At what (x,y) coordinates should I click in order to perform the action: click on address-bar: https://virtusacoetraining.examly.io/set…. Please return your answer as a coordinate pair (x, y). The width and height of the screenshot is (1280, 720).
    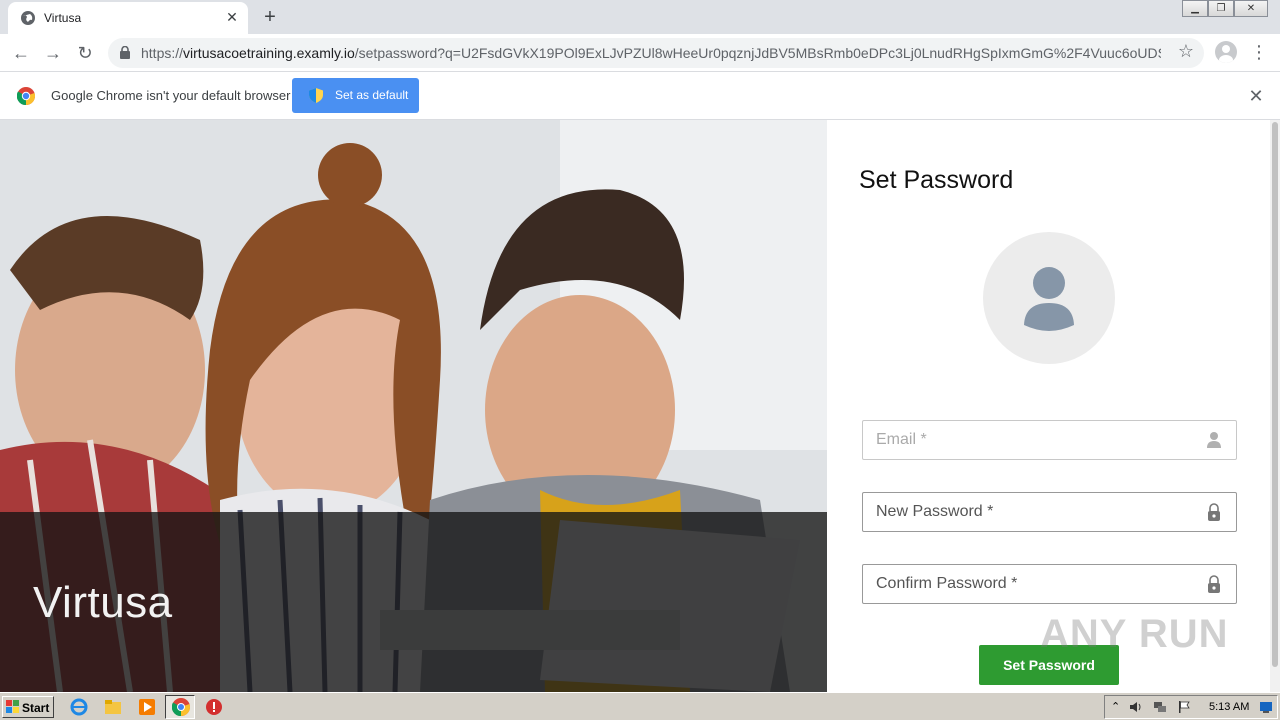
    Looking at the image, I should click on (656, 53).